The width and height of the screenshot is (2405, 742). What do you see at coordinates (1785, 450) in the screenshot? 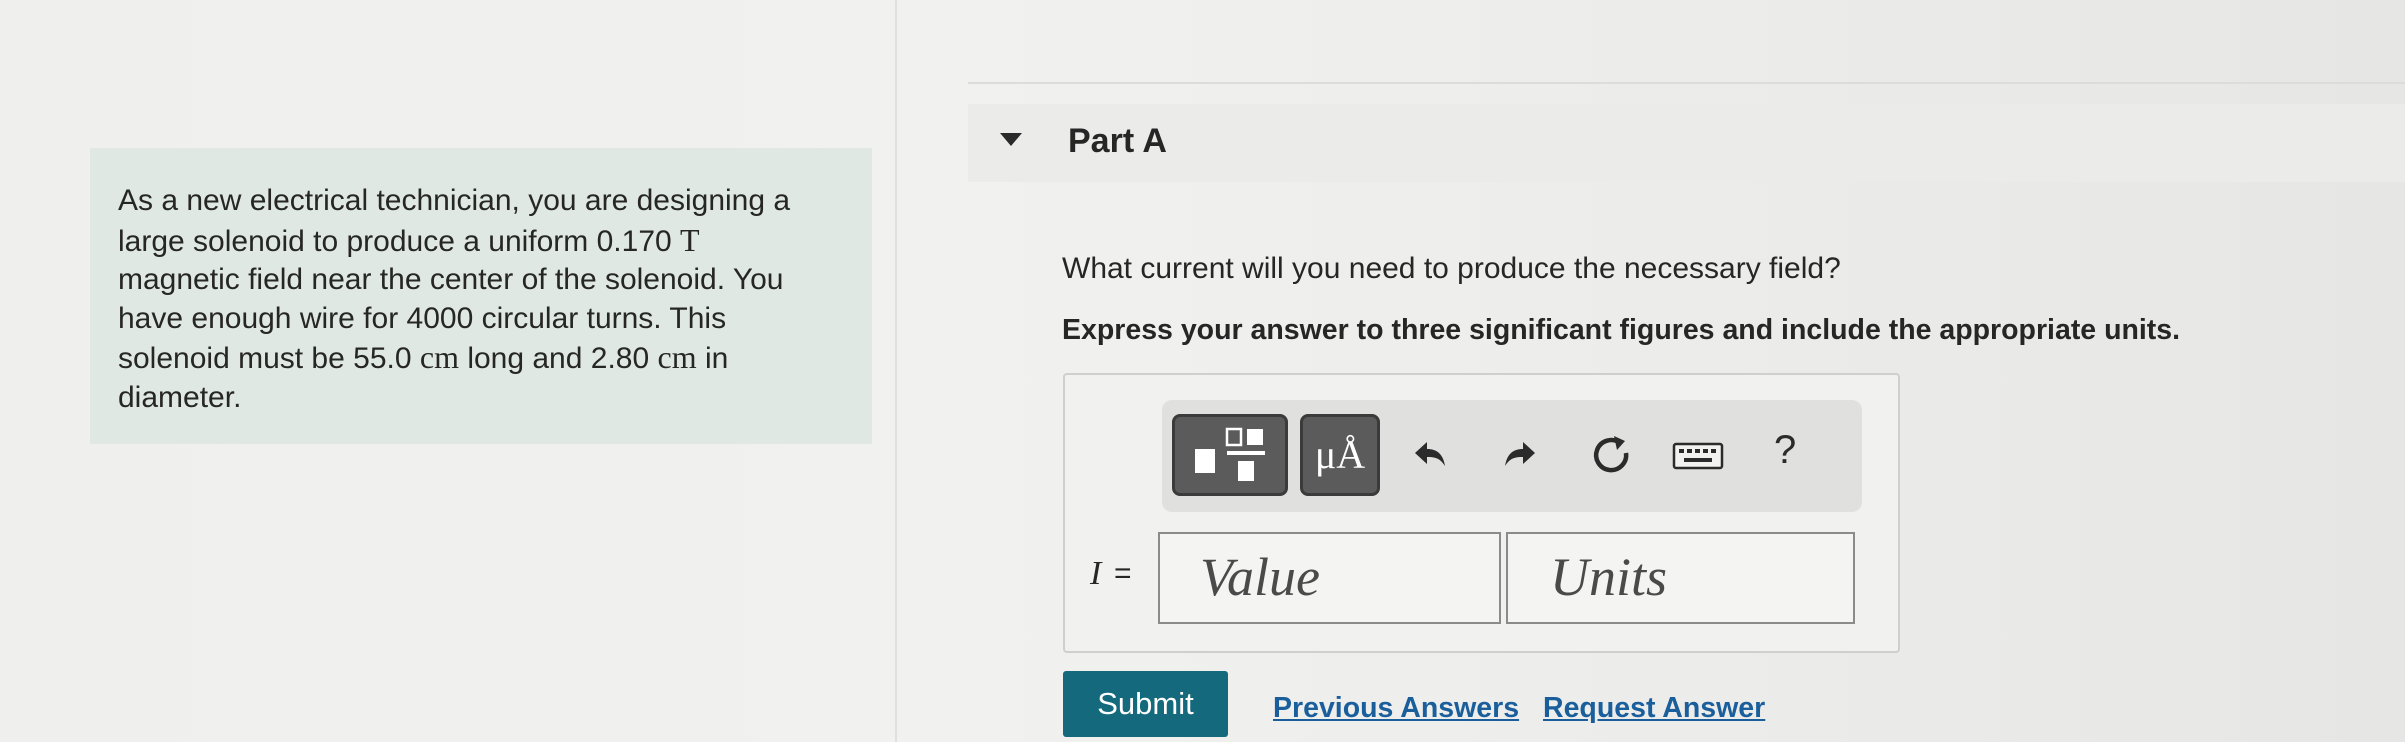
I see `help-button: ?` at bounding box center [1785, 450].